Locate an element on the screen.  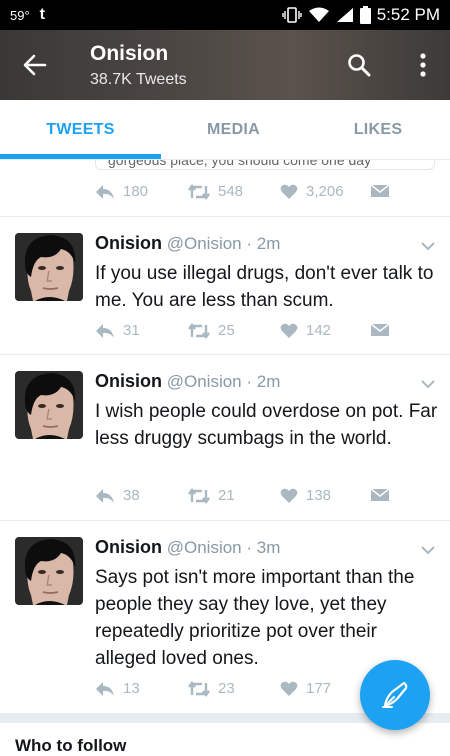
tab-likes: LIKES is located at coordinates (378, 130).